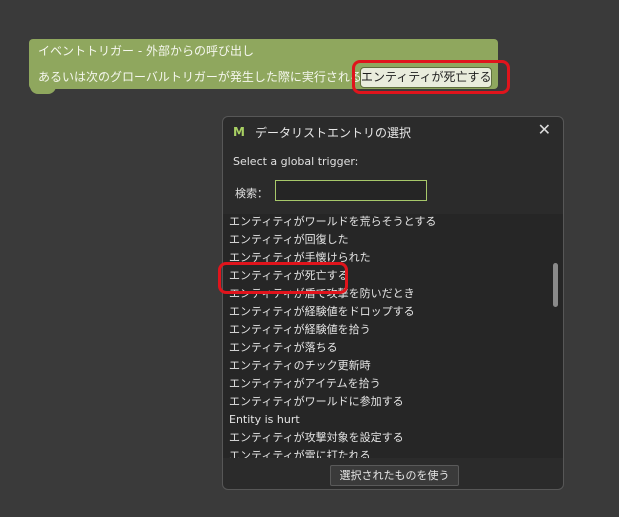 This screenshot has width=619, height=517. Describe the element at coordinates (300, 452) in the screenshot. I see `list-item: エンティティが雷に打たれる` at that location.